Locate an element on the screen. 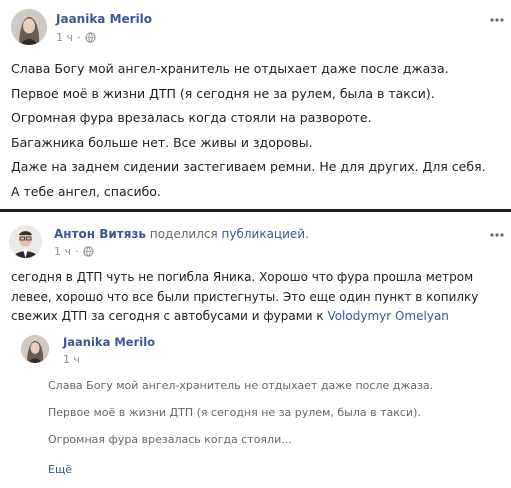 This screenshot has height=488, width=511. tagged-user-link: Volodymyr Omelyan is located at coordinates (387, 316).